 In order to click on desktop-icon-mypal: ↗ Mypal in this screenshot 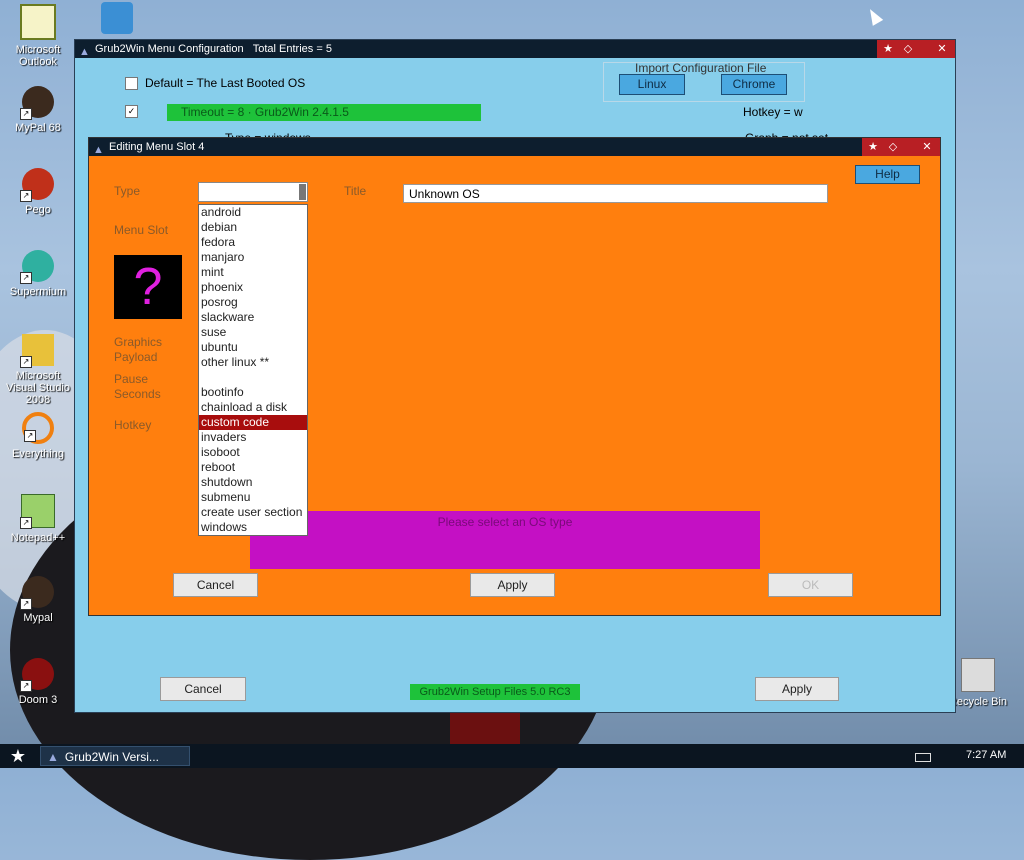, I will do `click(38, 600)`.